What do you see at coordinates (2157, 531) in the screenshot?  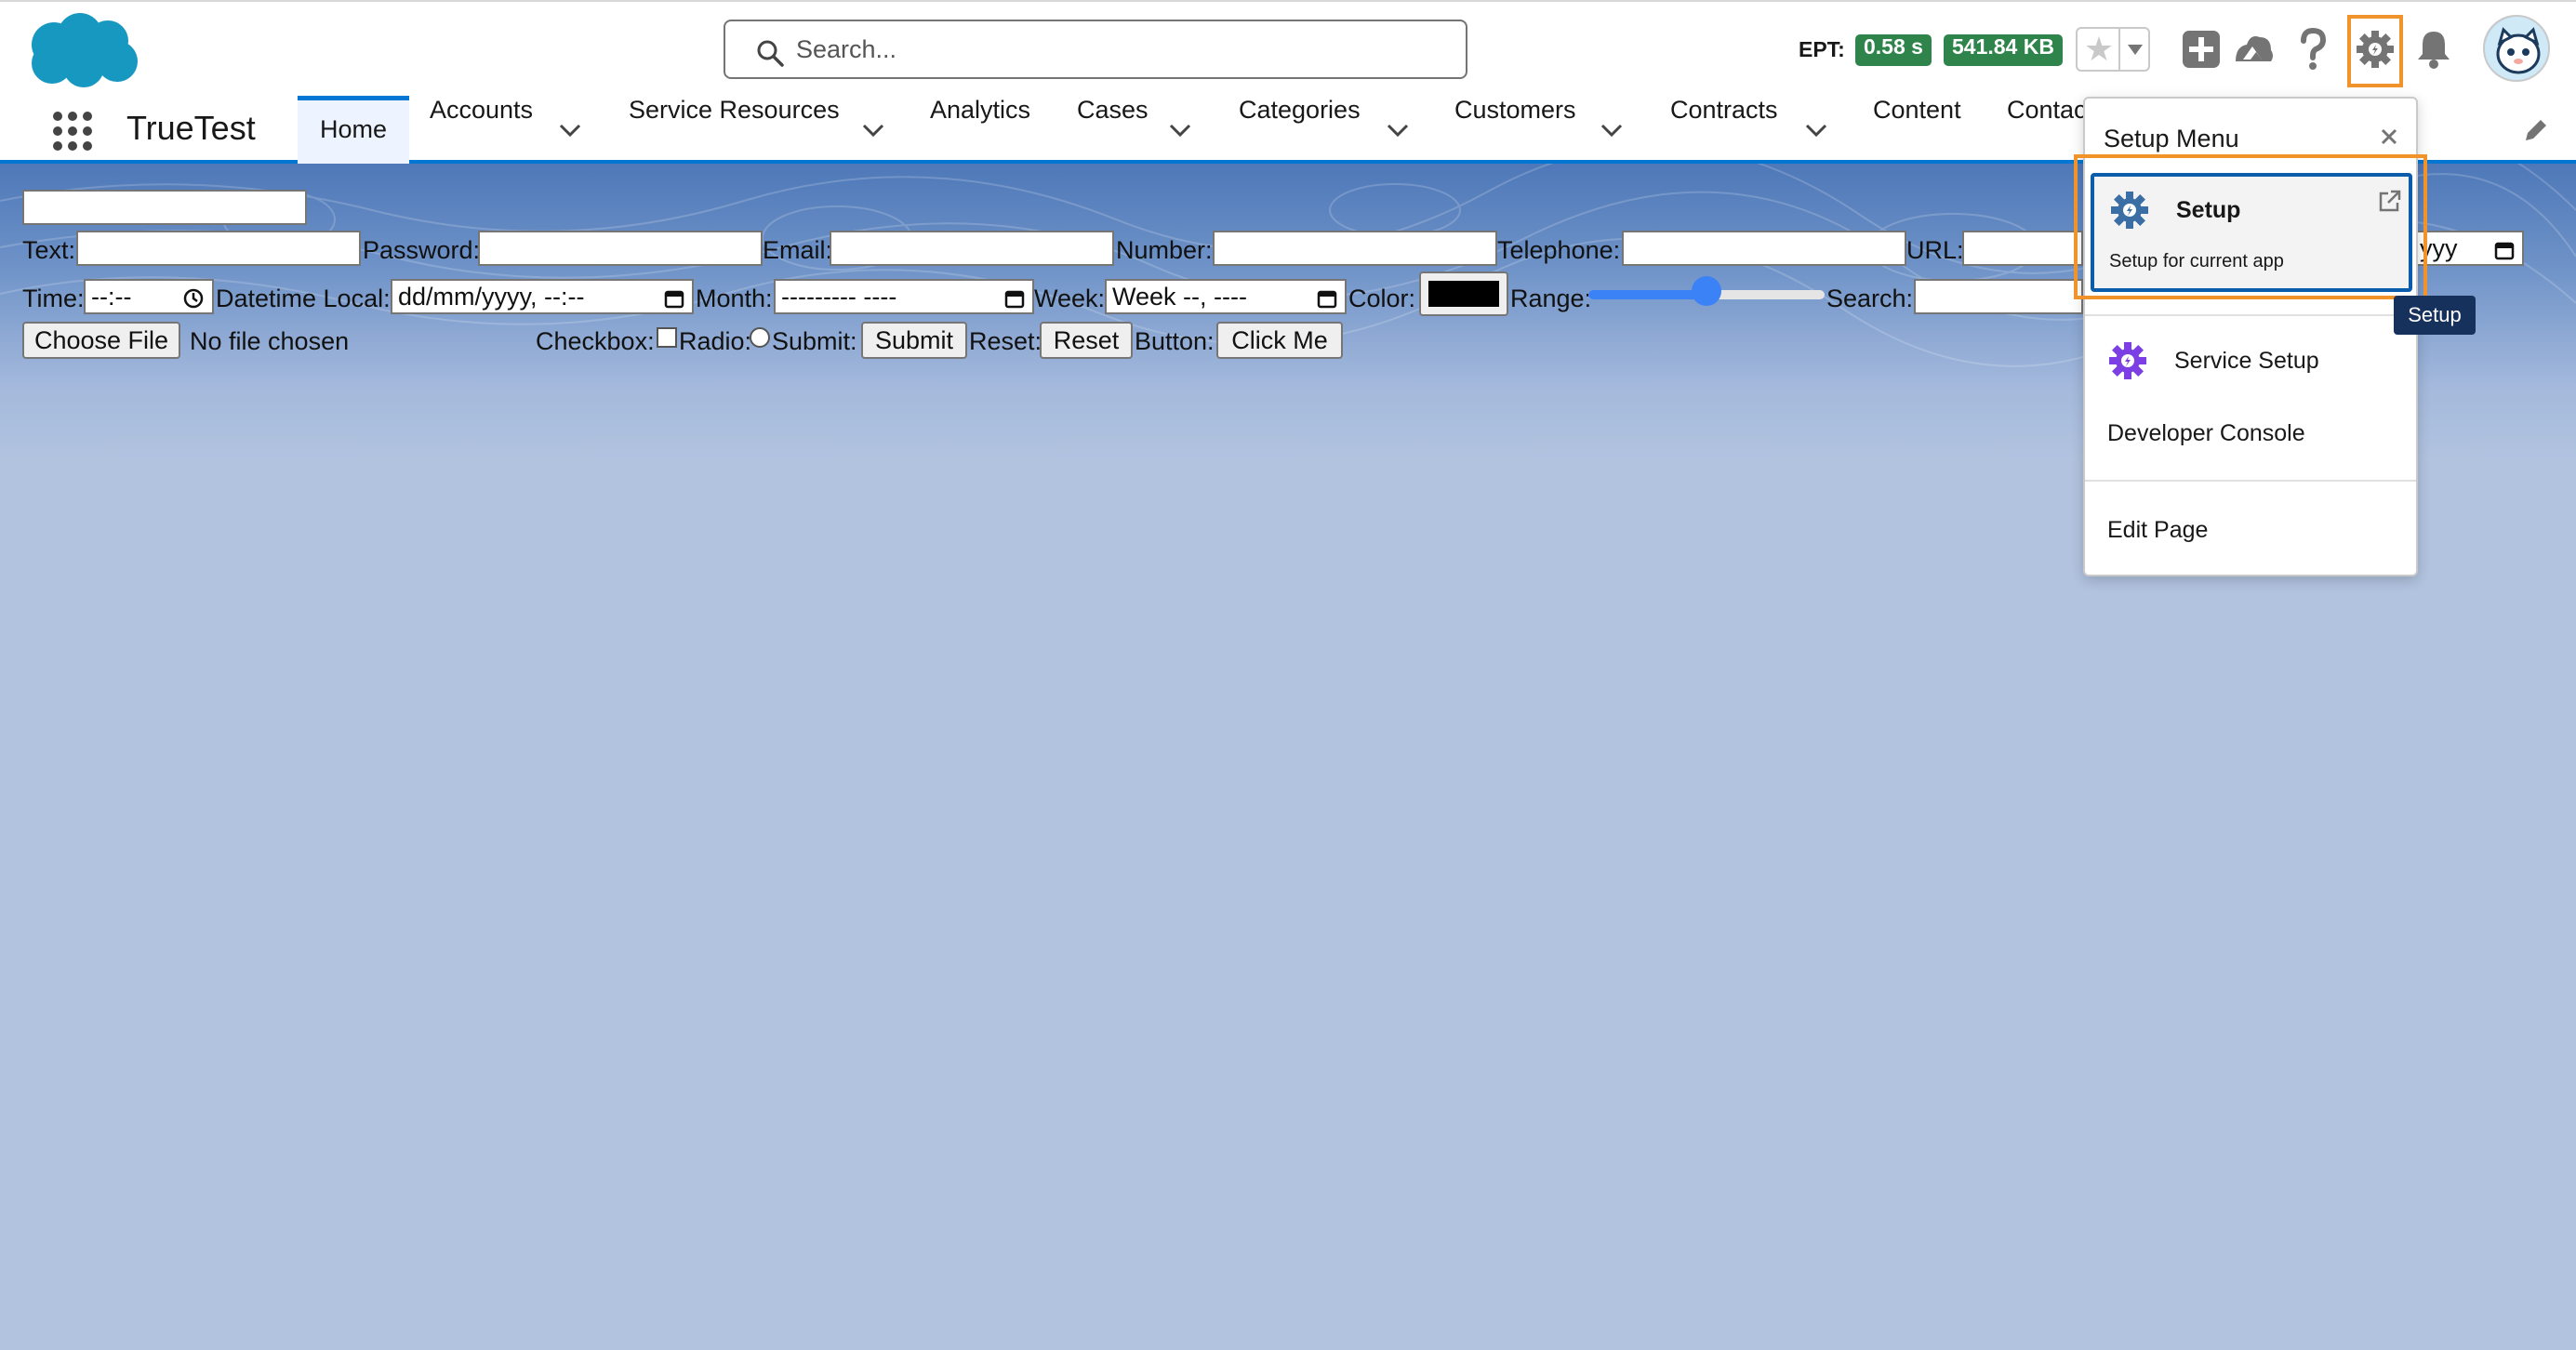 I see `edit-page-menu-item: Edit Page` at bounding box center [2157, 531].